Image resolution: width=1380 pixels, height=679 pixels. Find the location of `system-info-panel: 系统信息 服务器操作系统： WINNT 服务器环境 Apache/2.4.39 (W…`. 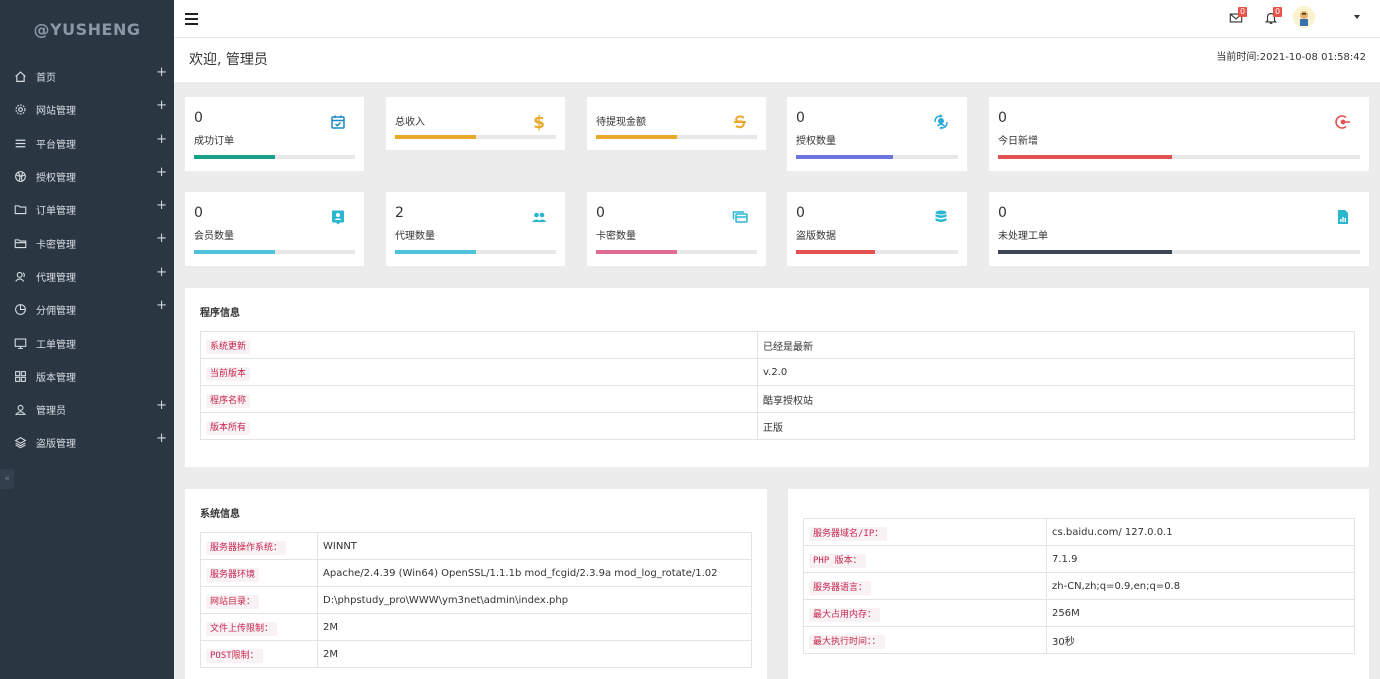

system-info-panel: 系统信息 服务器操作系统： WINNT 服务器环境 Apache/2.4.39 (W… is located at coordinates (476, 584).